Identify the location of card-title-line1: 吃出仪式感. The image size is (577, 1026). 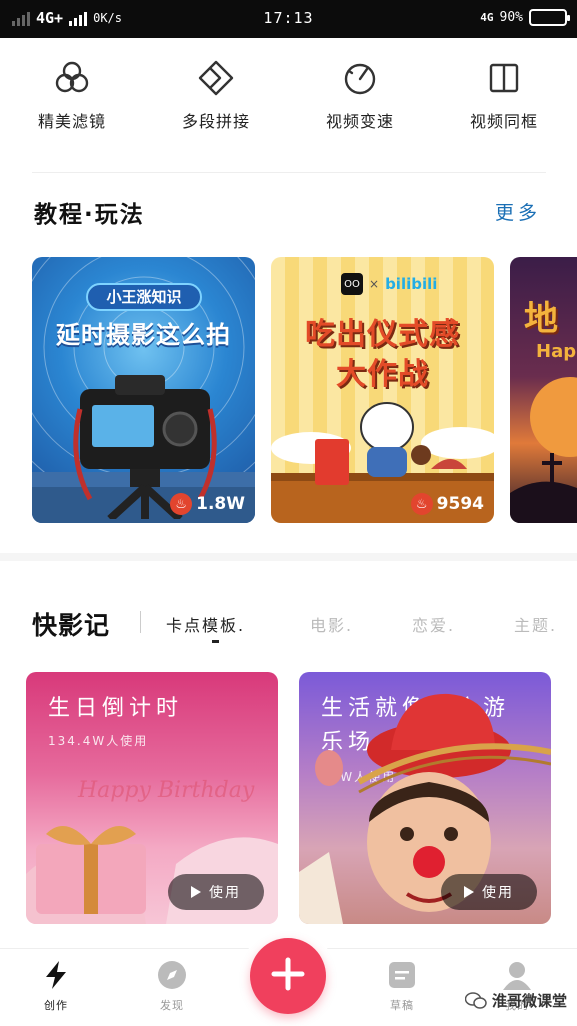
(382, 334).